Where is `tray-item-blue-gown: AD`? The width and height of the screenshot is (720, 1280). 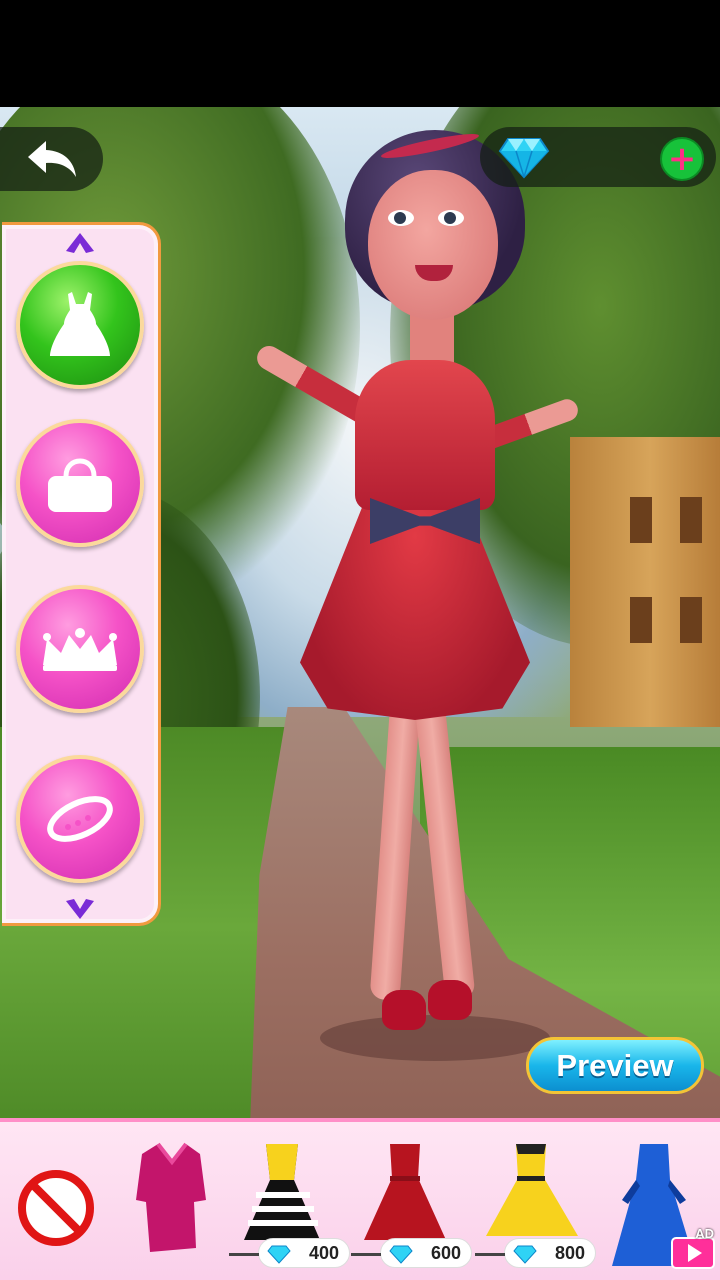
tray-item-blue-gown: AD is located at coordinates (662, 1206).